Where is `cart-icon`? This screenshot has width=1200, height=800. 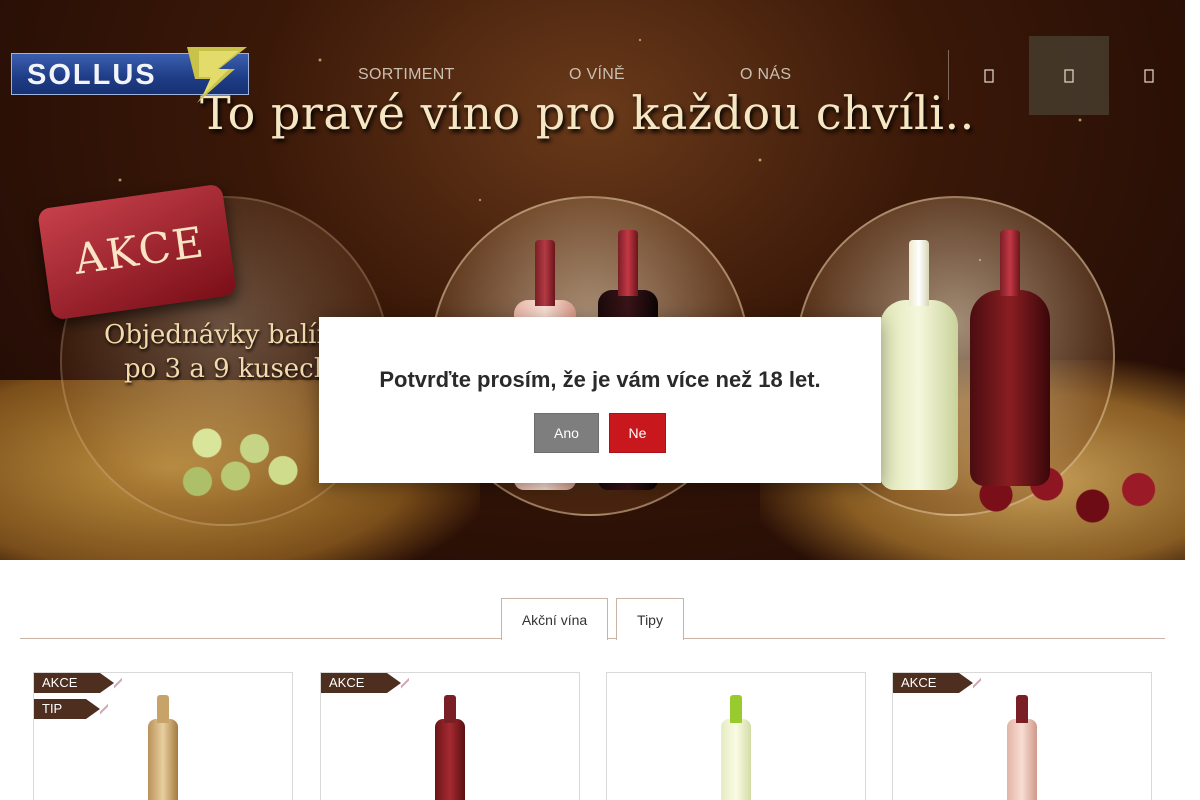
cart-icon is located at coordinates (1069, 75).